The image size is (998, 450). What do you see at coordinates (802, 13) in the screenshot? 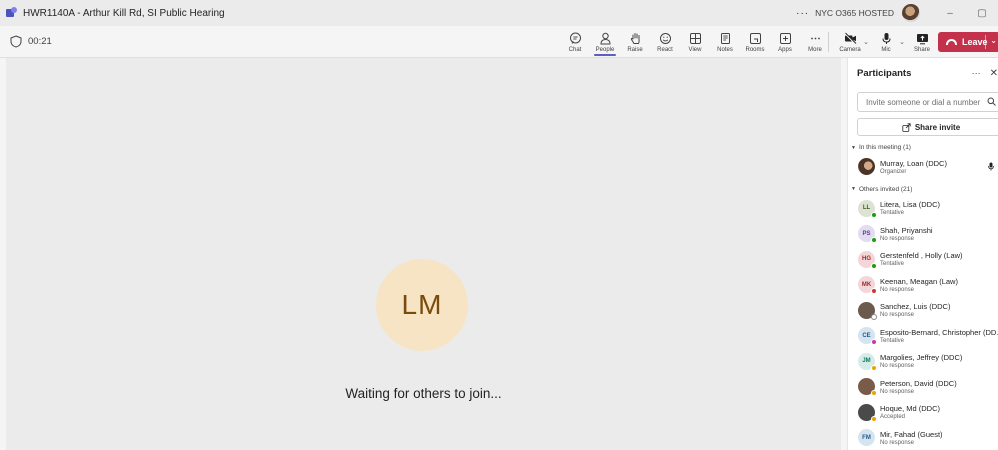
I see `title-more-button: ···` at bounding box center [802, 13].